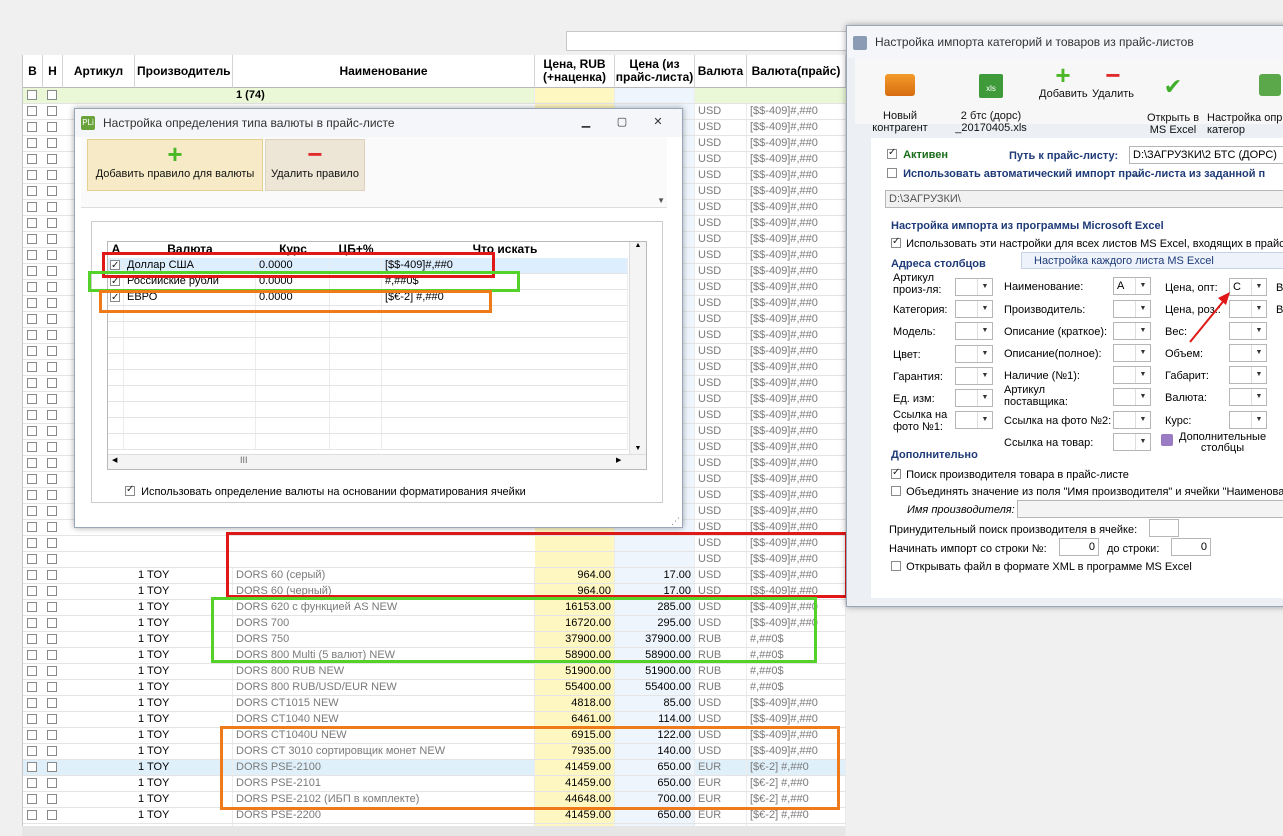 This screenshot has height=836, width=1283. What do you see at coordinates (1079, 547) in the screenshot?
I see `start-row-field: 0` at bounding box center [1079, 547].